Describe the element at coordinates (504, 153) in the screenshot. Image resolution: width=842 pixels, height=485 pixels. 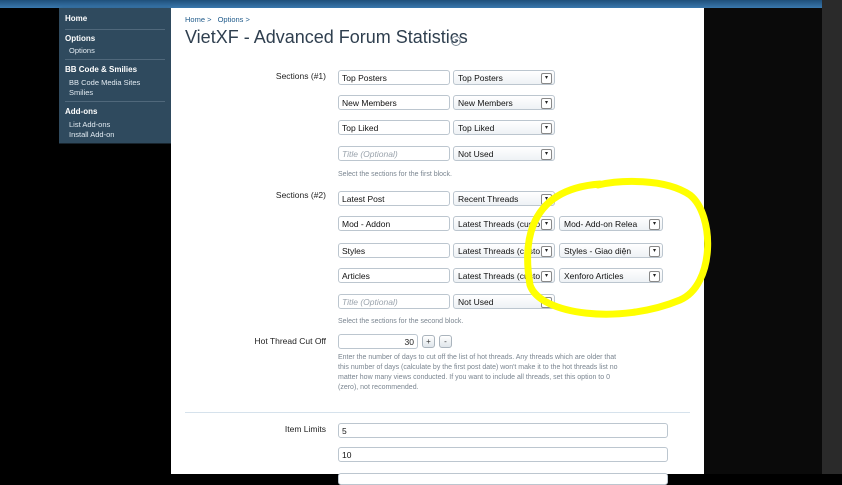
I see `sections1-select-4: Not Used ▾` at that location.